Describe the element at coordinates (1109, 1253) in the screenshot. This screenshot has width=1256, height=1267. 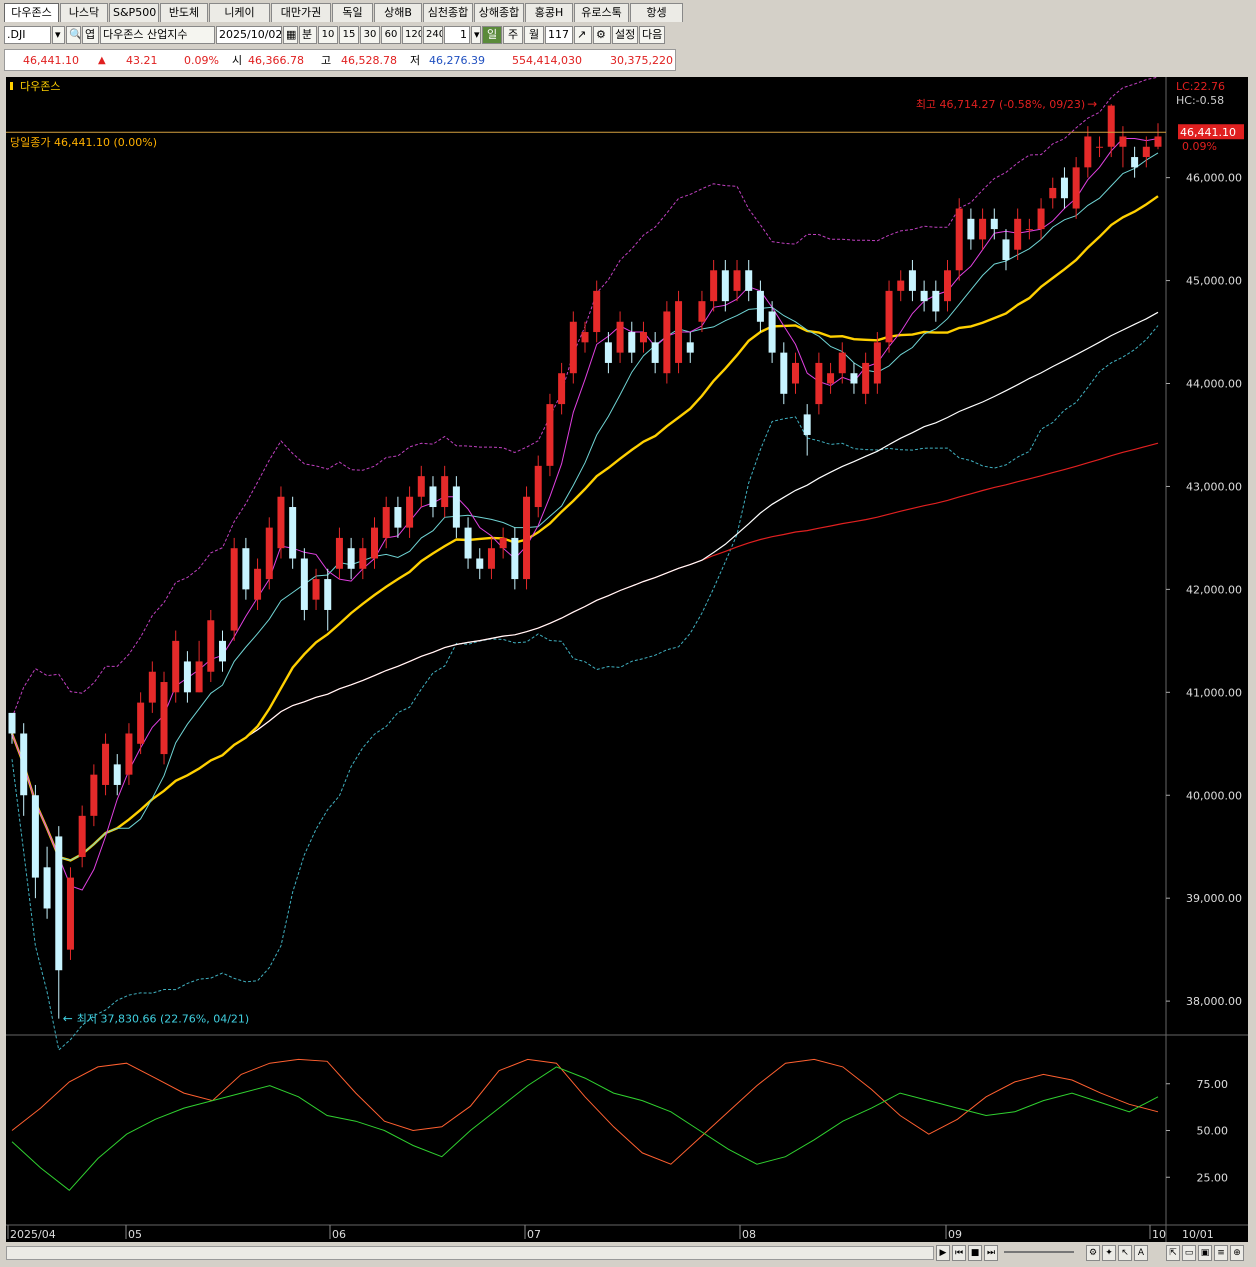
I see `tools-icon: ✦` at that location.